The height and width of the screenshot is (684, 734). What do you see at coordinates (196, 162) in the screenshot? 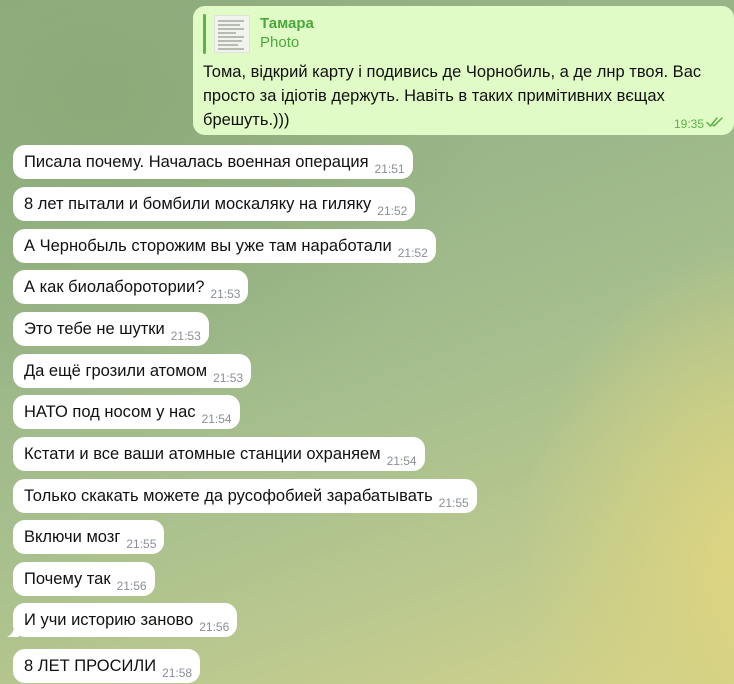
I see `message-text: Писала почему. Началась военная операция` at bounding box center [196, 162].